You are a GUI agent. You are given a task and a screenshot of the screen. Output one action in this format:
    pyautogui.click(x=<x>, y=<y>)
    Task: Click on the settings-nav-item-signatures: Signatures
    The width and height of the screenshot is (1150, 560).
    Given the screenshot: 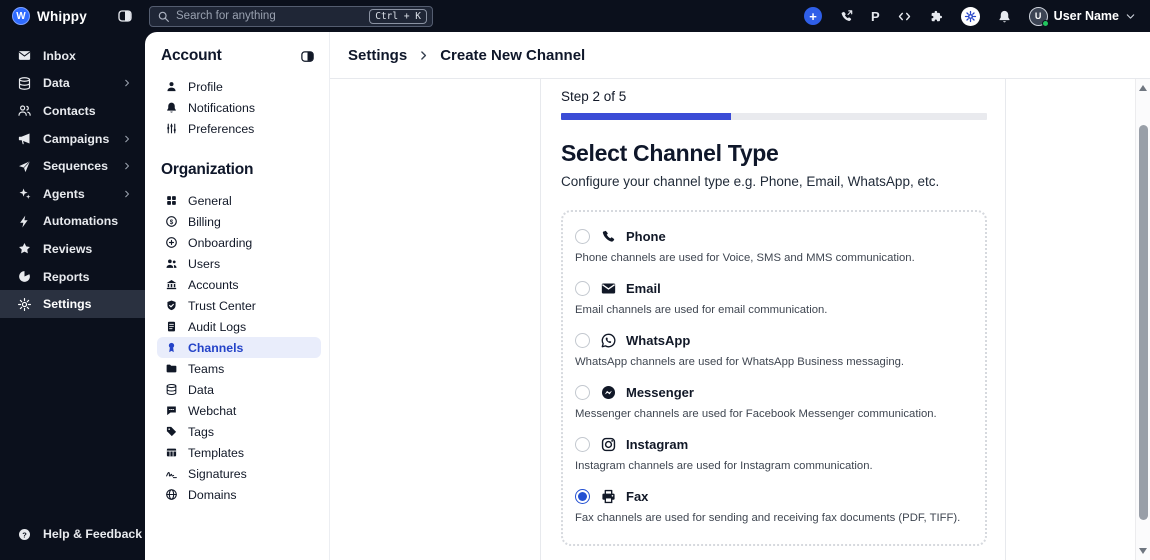 What is the action you would take?
    pyautogui.click(x=239, y=473)
    